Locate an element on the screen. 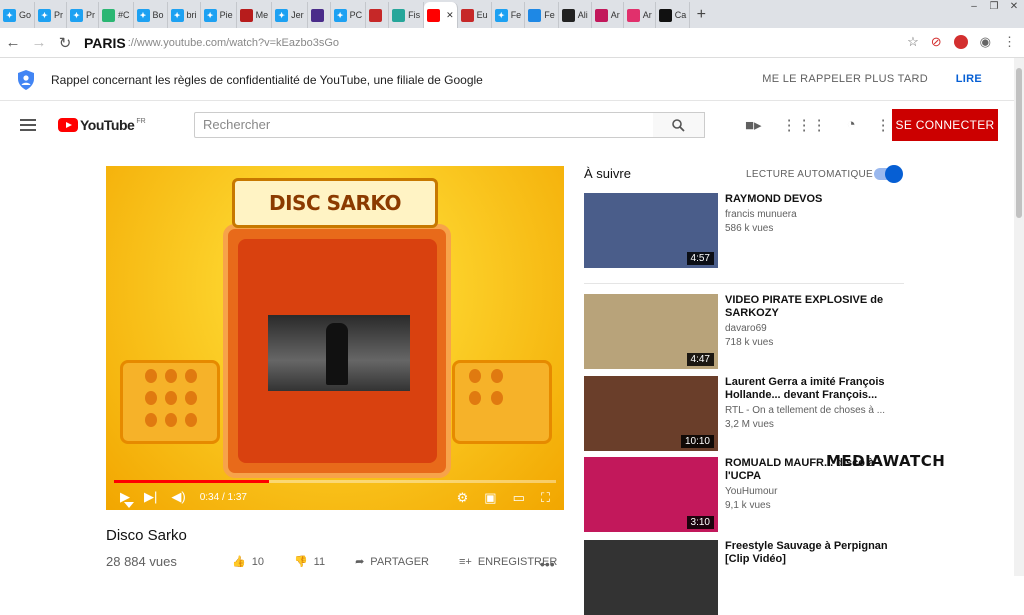 This screenshot has width=1024, height=615. search-input: Rechercher is located at coordinates (424, 125).